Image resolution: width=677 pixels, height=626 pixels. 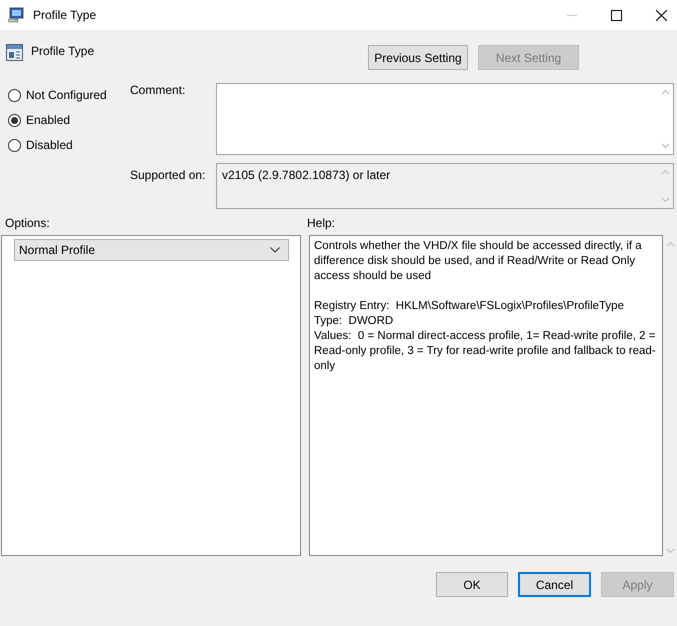 What do you see at coordinates (616, 15) in the screenshot?
I see `maximize-icon` at bounding box center [616, 15].